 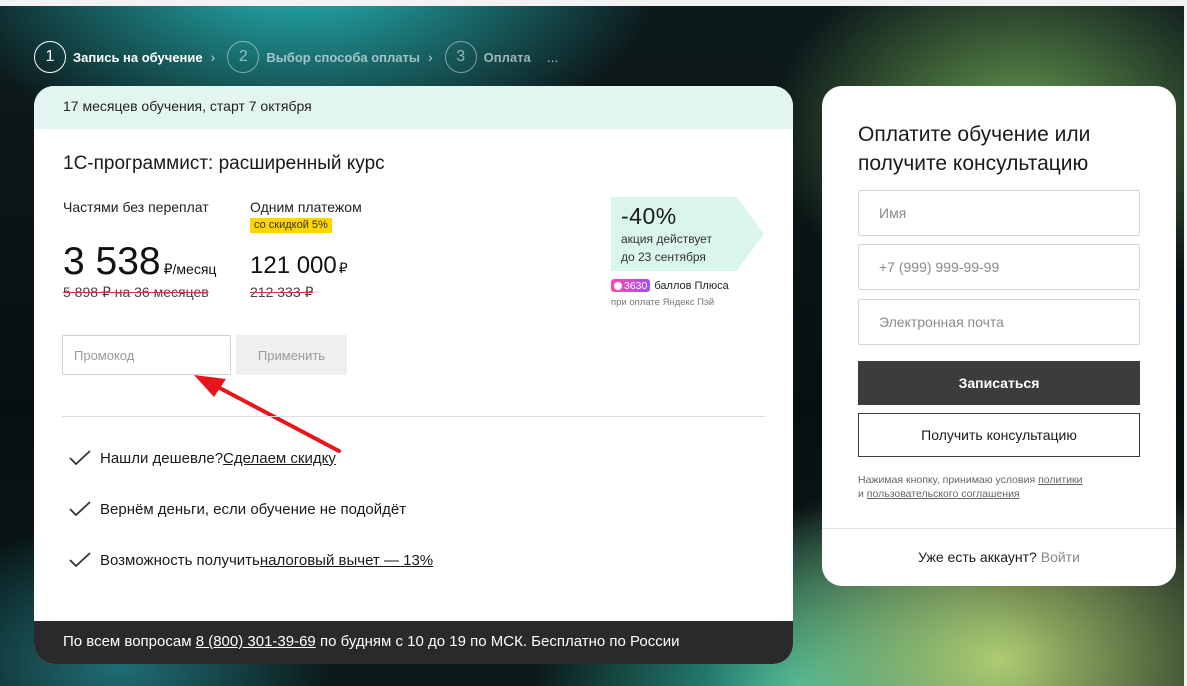 I want to click on promo-percent: -40%, so click(x=649, y=216).